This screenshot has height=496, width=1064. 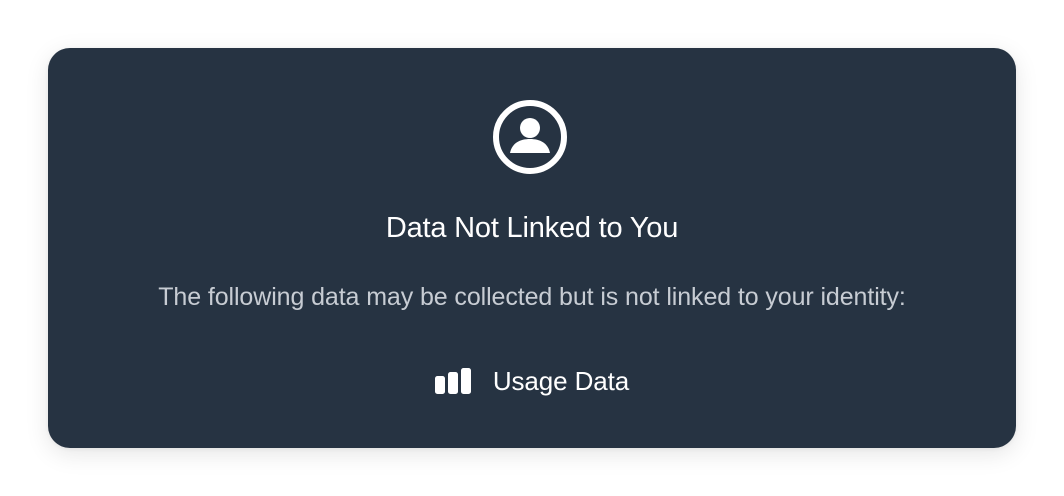 I want to click on data-type-label: Usage Data, so click(x=561, y=381).